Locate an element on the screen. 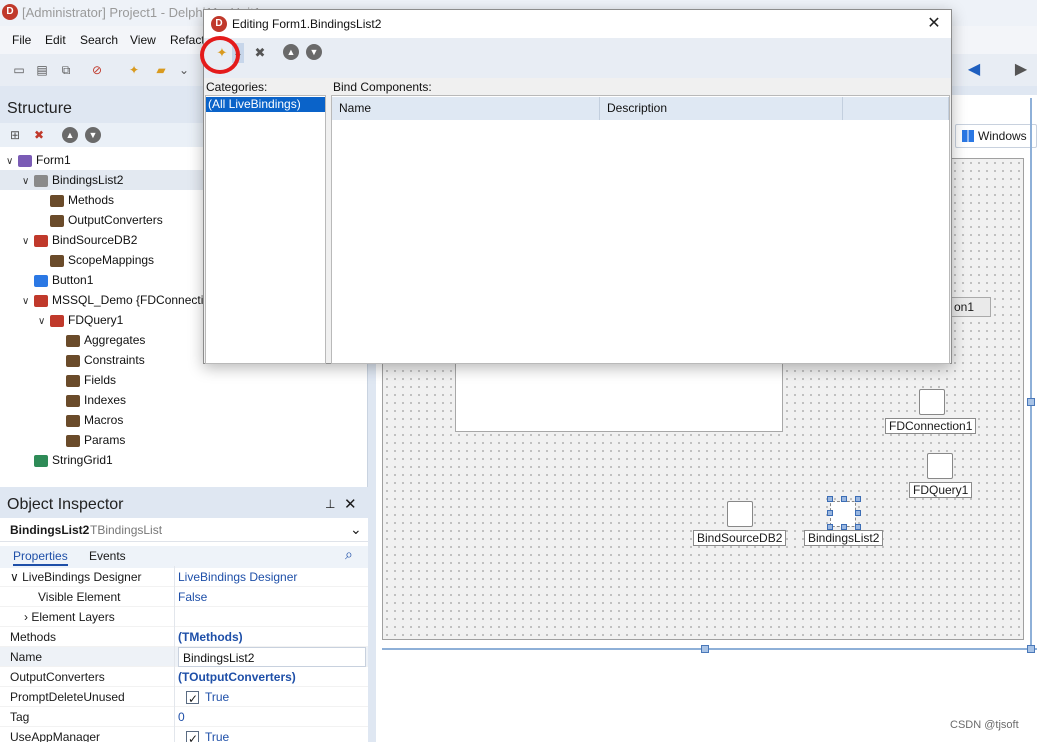 The image size is (1037, 742). tree-item: Fields is located at coordinates (184, 380).